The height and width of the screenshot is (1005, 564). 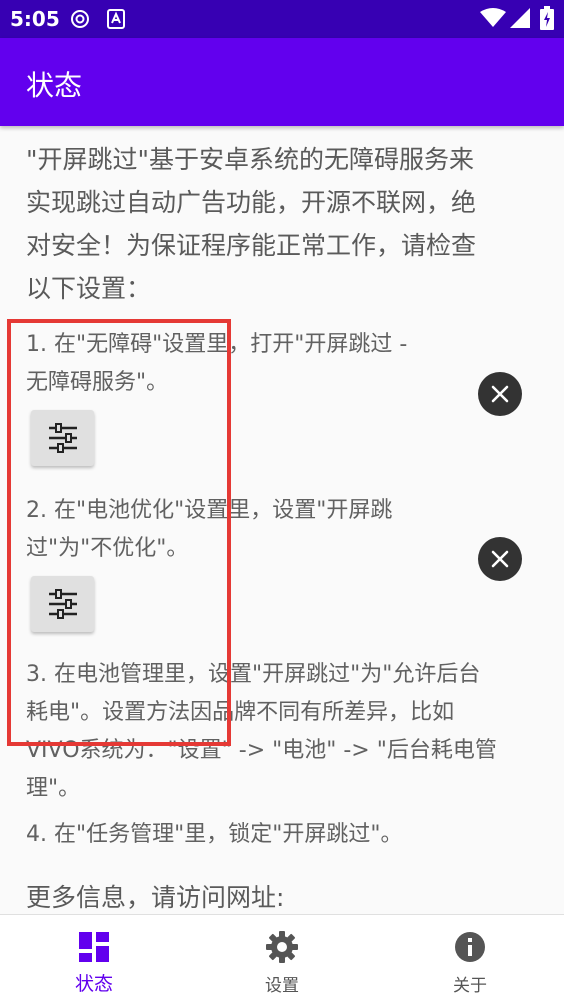 What do you see at coordinates (89, 288) in the screenshot?
I see `intro-line: 以下设置：` at bounding box center [89, 288].